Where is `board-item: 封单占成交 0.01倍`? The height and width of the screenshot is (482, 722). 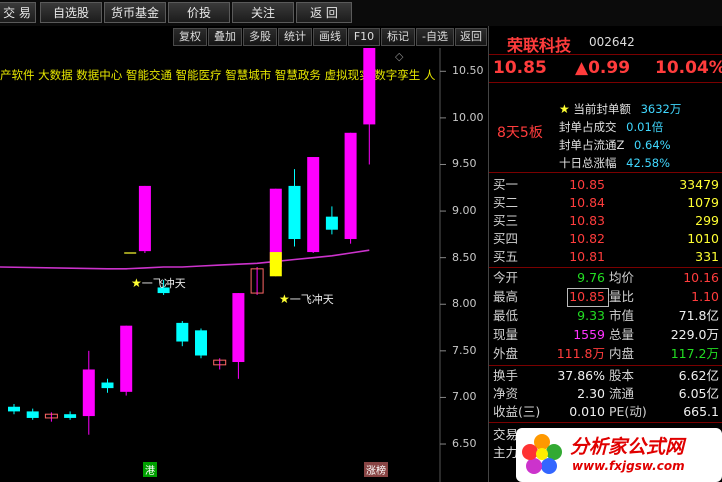 board-item: 封单占成交 0.01倍 is located at coordinates (611, 127).